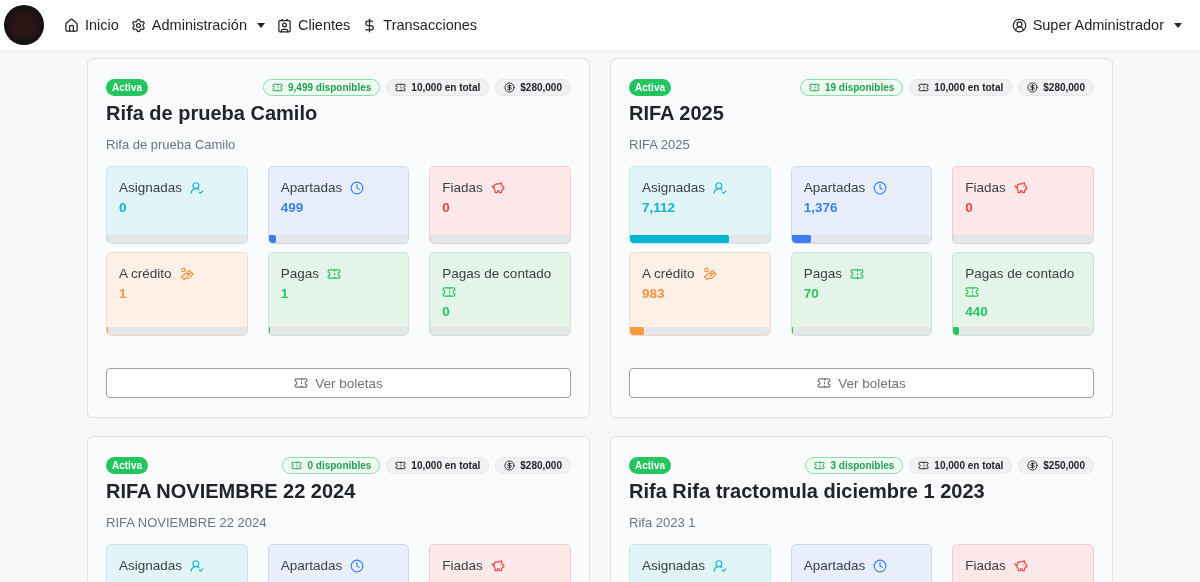  What do you see at coordinates (284, 25) in the screenshot?
I see `contact-card-icon` at bounding box center [284, 25].